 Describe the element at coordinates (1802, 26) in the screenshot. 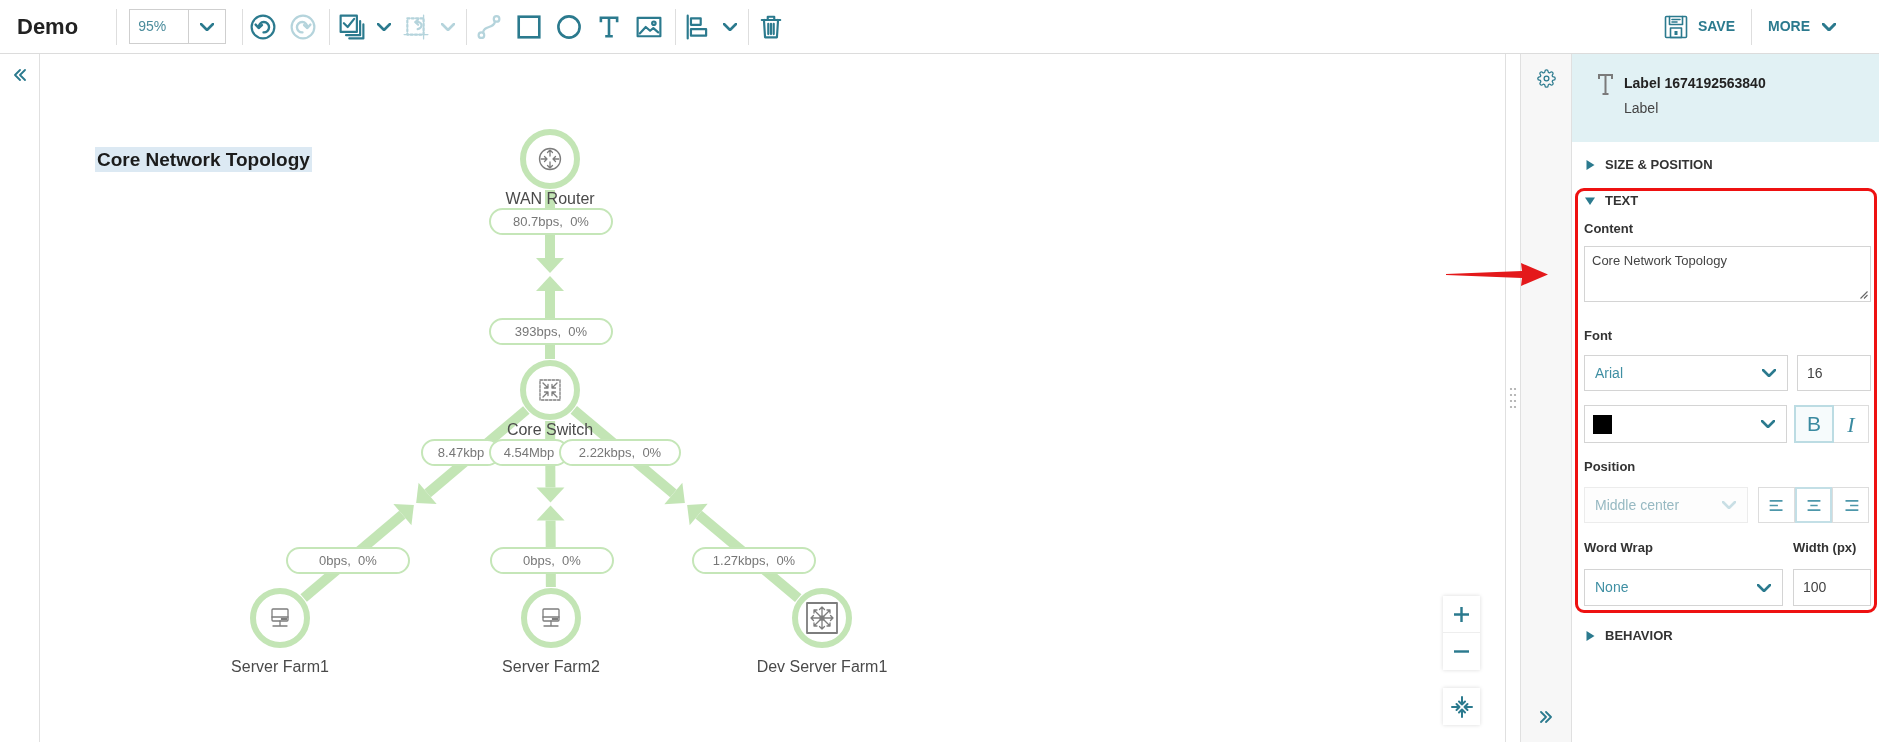

I see `more-button: MORE` at that location.